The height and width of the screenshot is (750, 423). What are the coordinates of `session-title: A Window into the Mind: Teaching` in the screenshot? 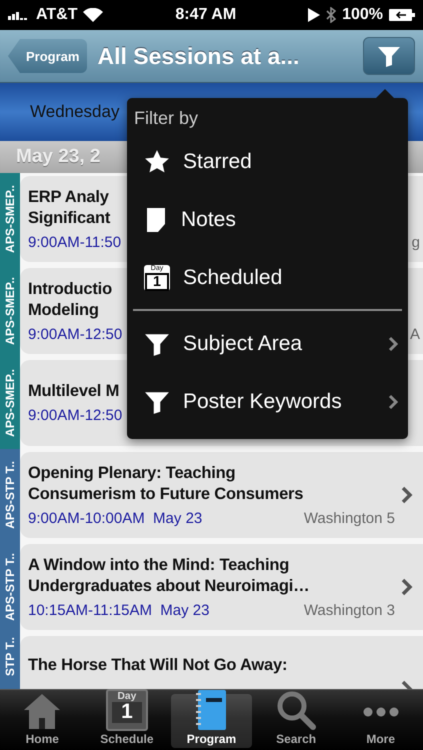 It's located at (159, 565).